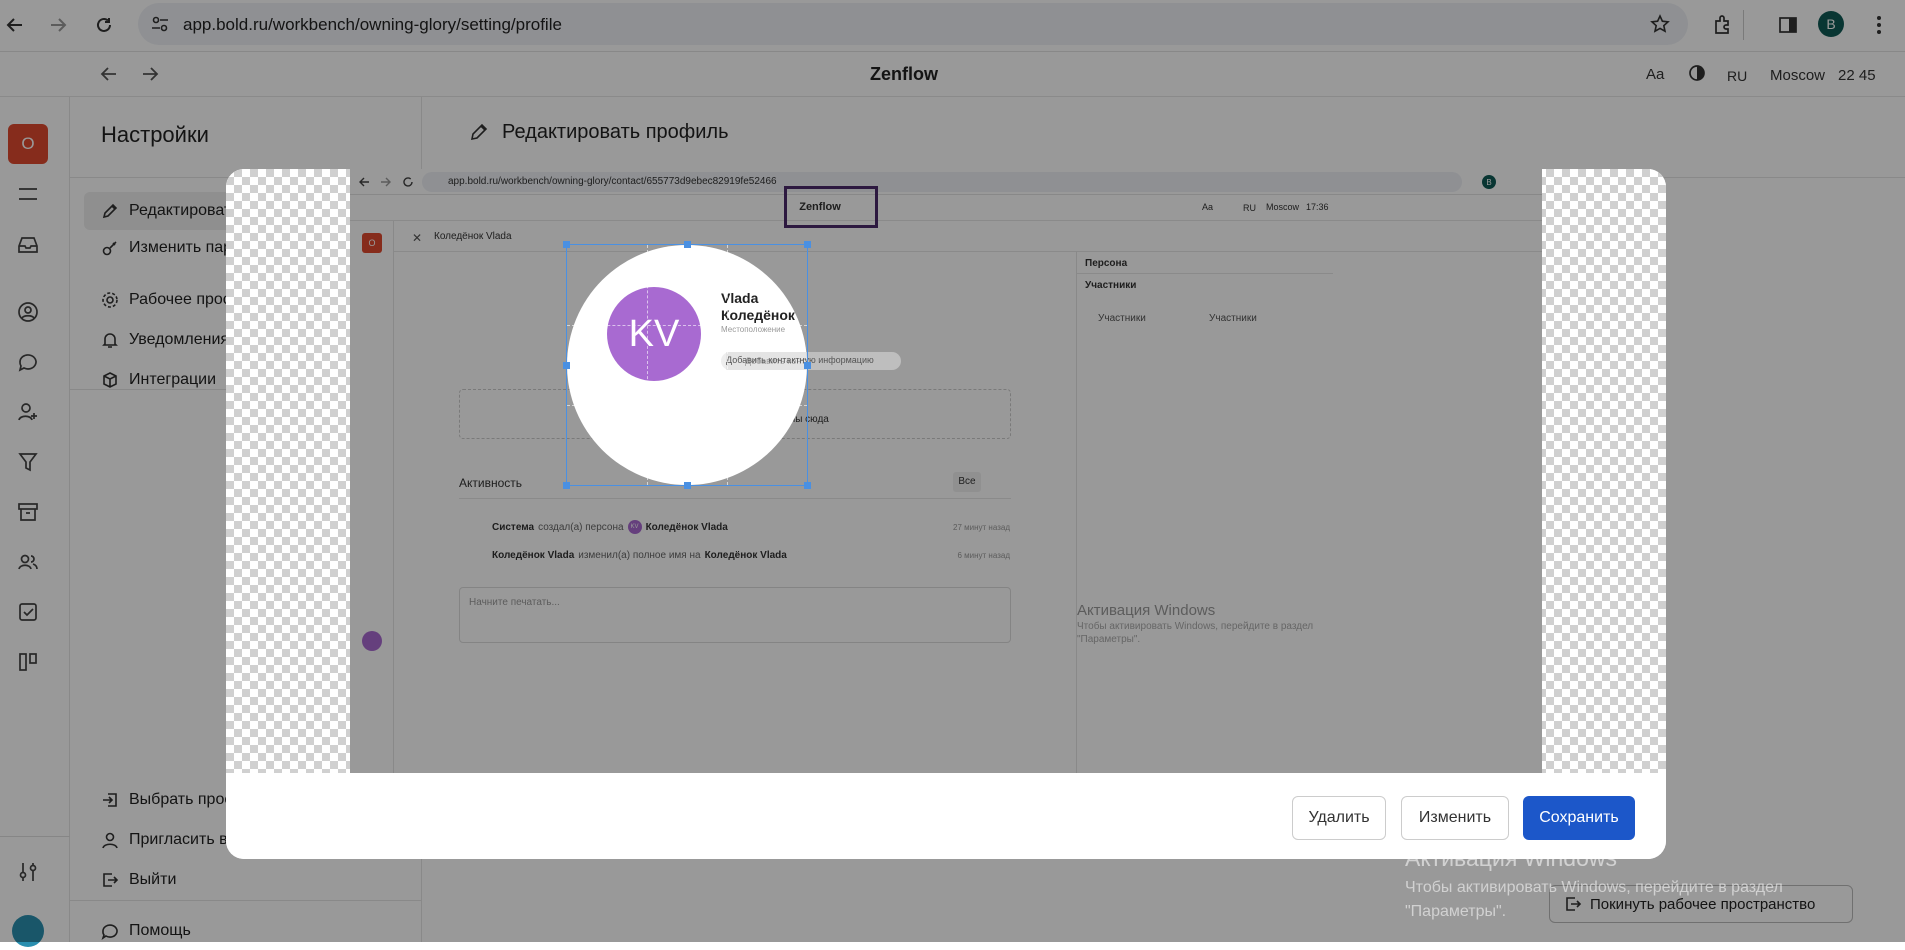 The width and height of the screenshot is (1905, 950). I want to click on crop-handle-sw, so click(566, 485).